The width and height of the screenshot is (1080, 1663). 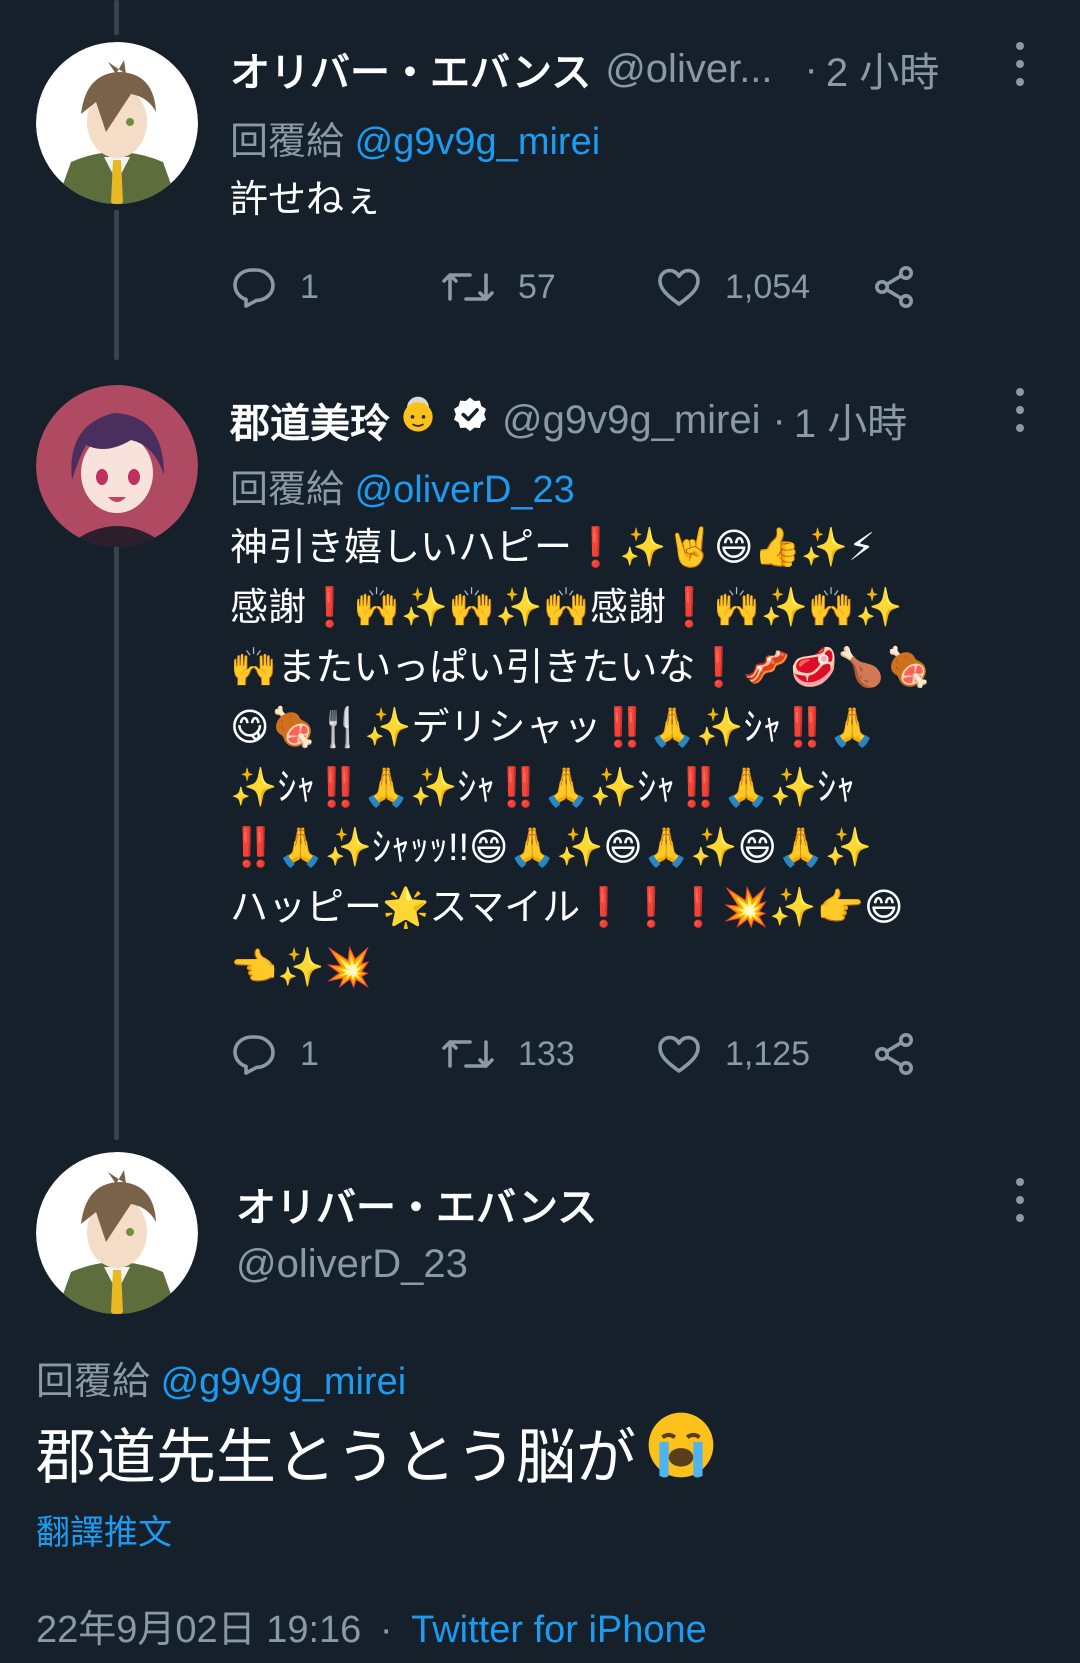 I want to click on reply-mention: @oliverD_23, so click(x=465, y=490).